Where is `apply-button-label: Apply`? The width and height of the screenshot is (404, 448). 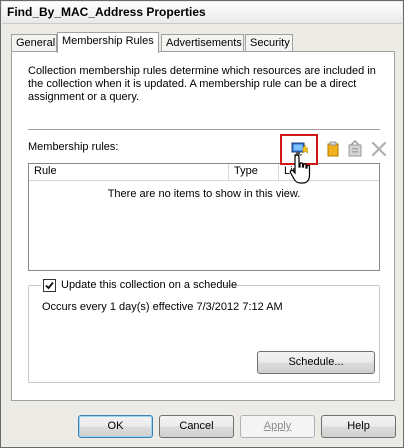
apply-button-label: Apply is located at coordinates (277, 426).